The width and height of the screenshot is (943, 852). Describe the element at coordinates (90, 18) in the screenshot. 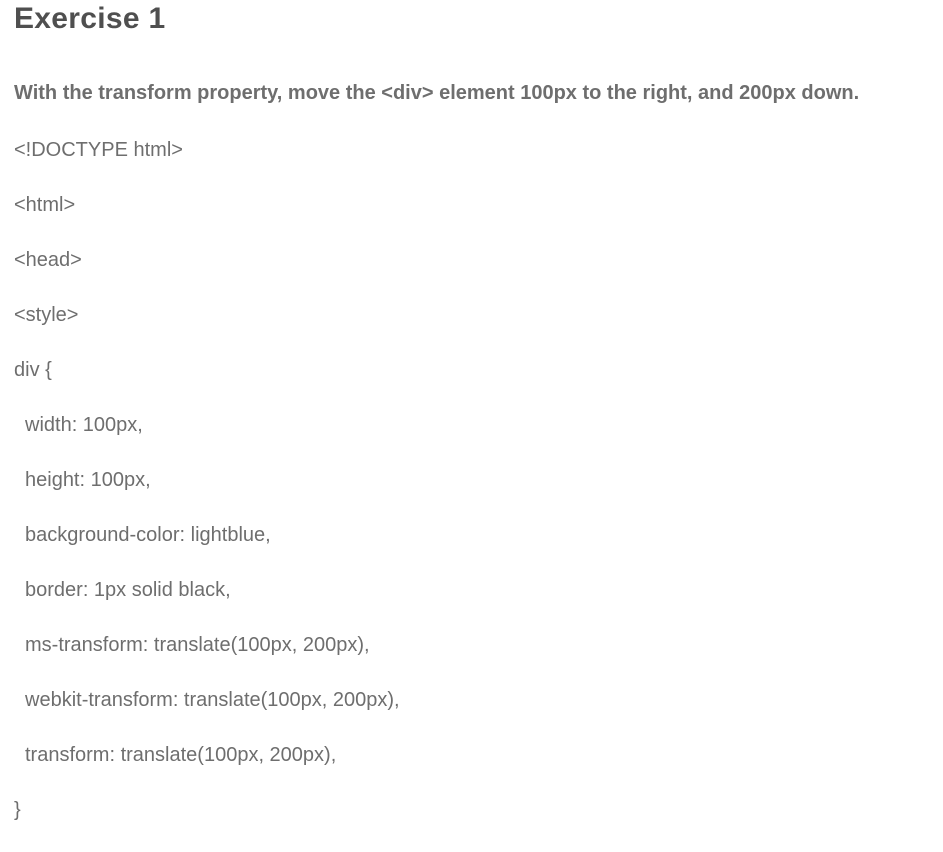

I see `page-title: Exercise 1` at that location.